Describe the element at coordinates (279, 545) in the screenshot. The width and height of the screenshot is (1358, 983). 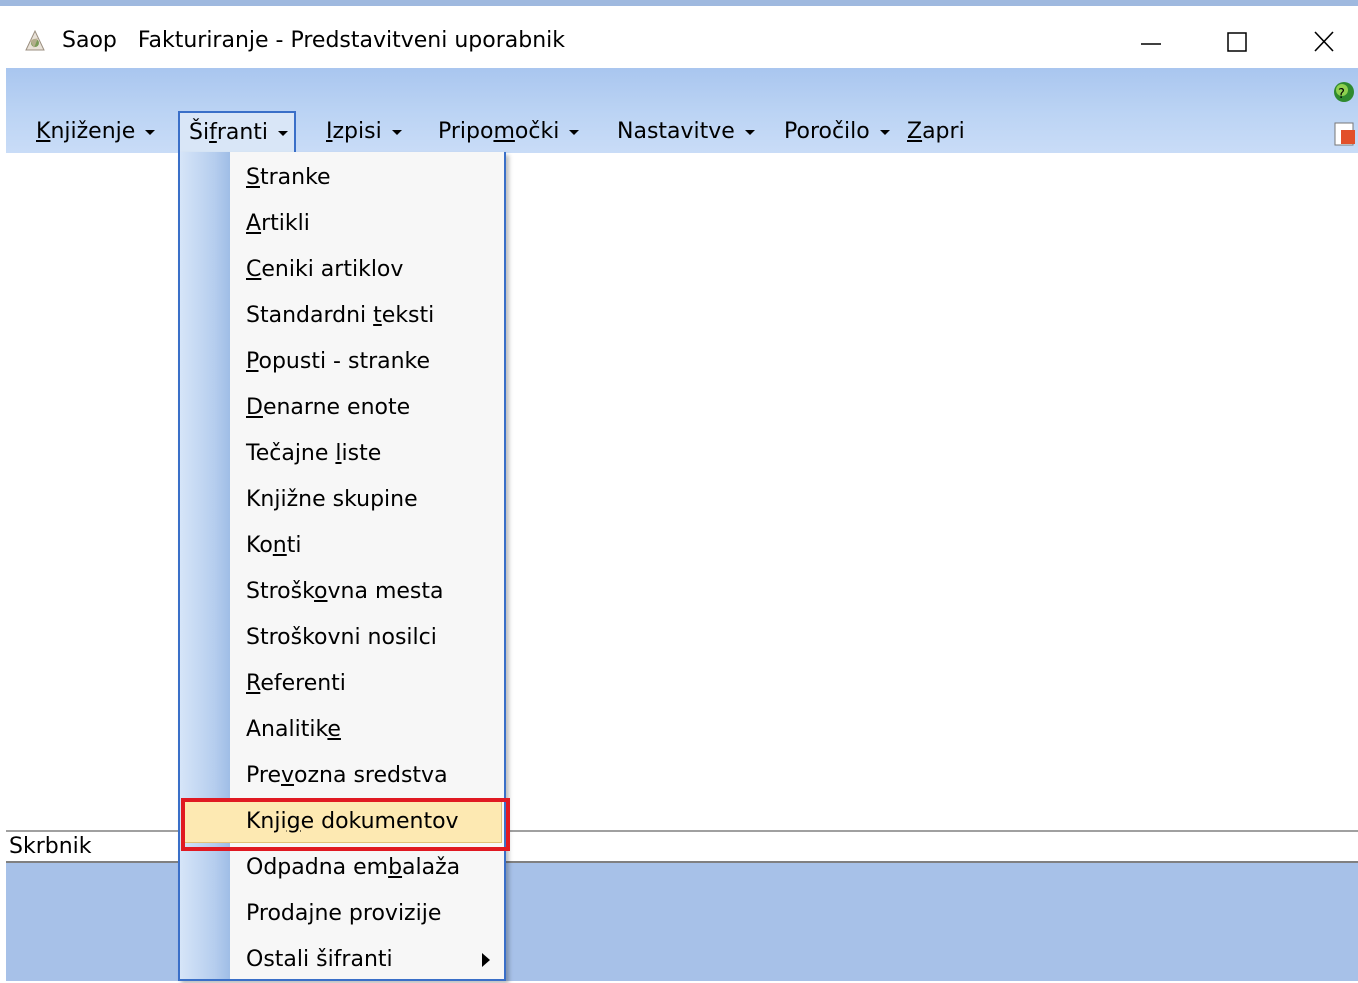
I see `item-mnemonic: n` at that location.